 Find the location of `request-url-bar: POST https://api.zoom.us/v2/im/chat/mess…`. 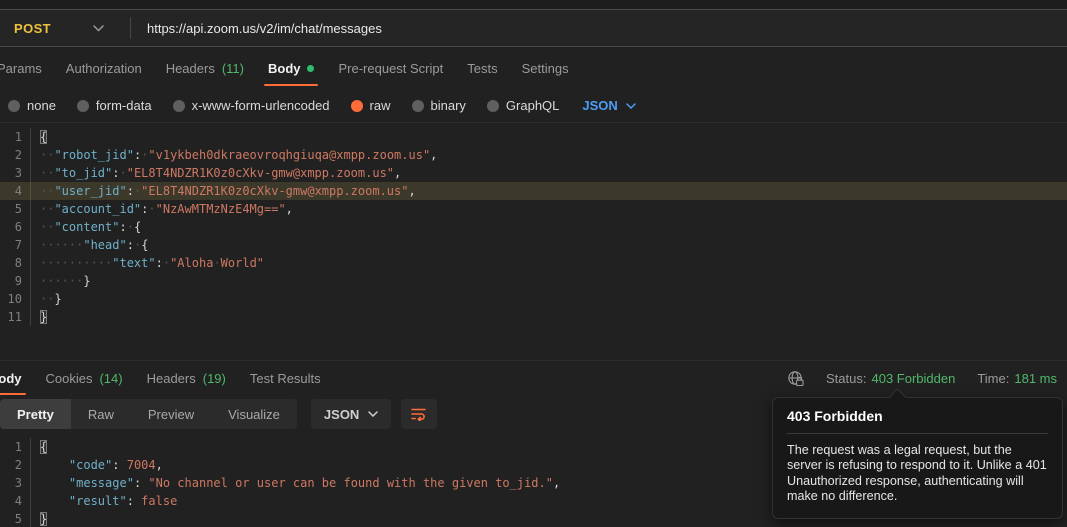

request-url-bar: POST https://api.zoom.us/v2/im/chat/mess… is located at coordinates (533, 28).